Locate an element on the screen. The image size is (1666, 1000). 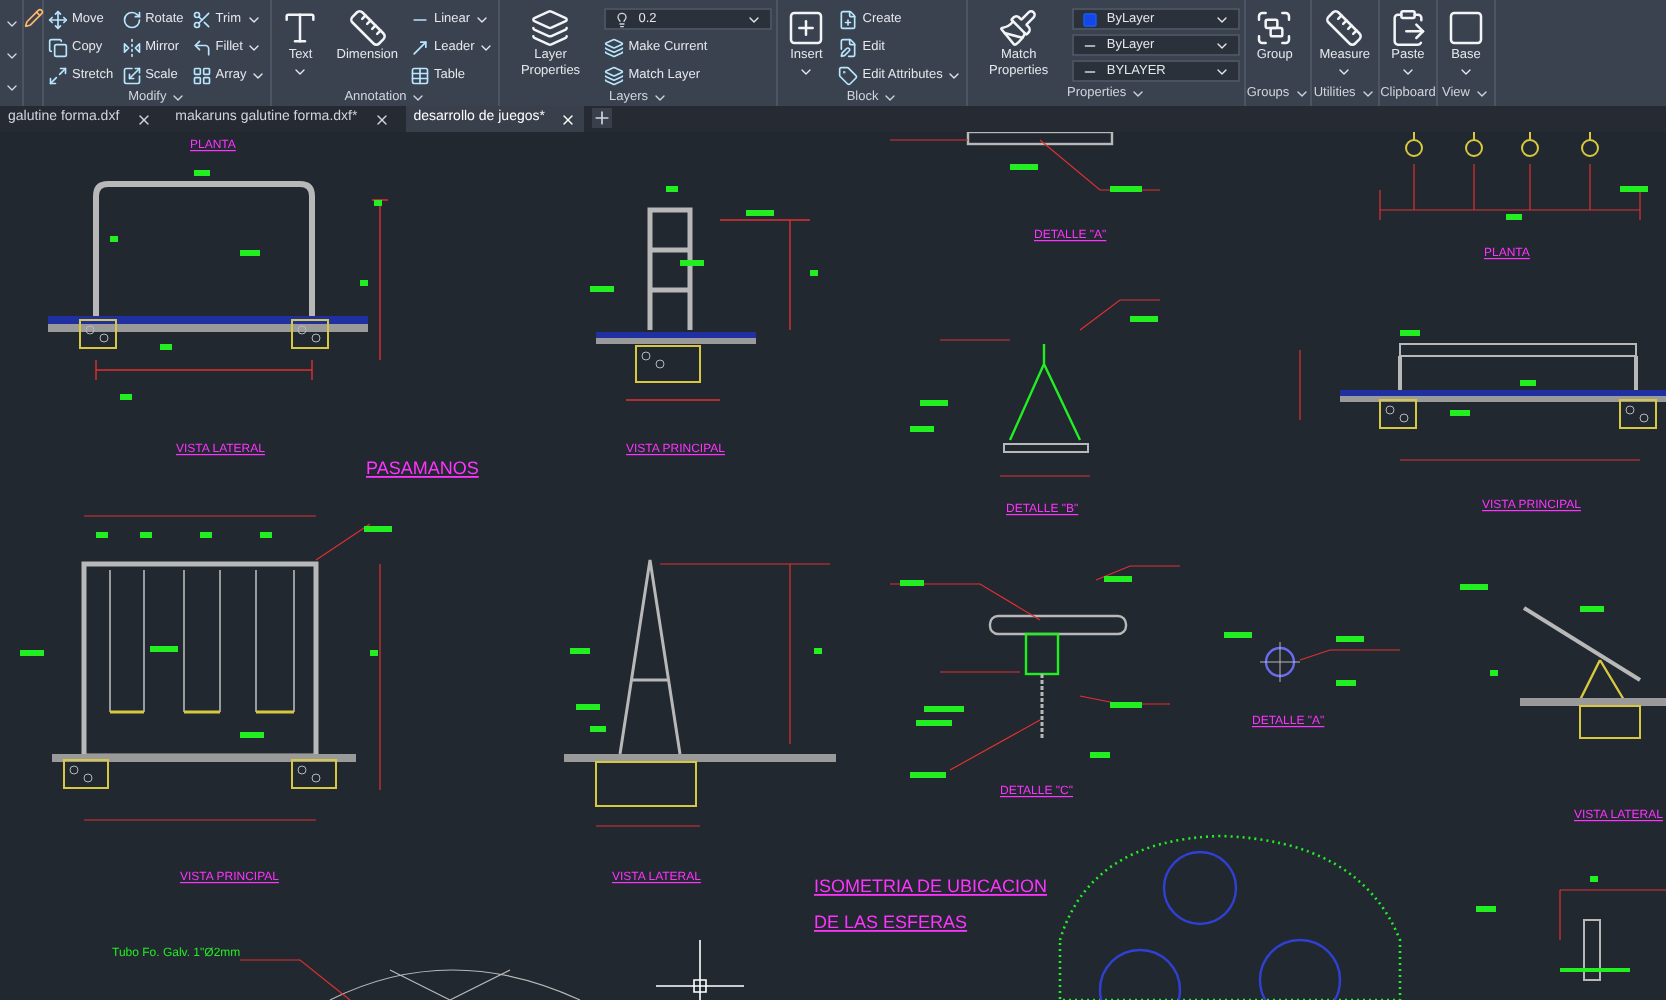
view-title: DE LAS ESFERAS is located at coordinates (891, 922).